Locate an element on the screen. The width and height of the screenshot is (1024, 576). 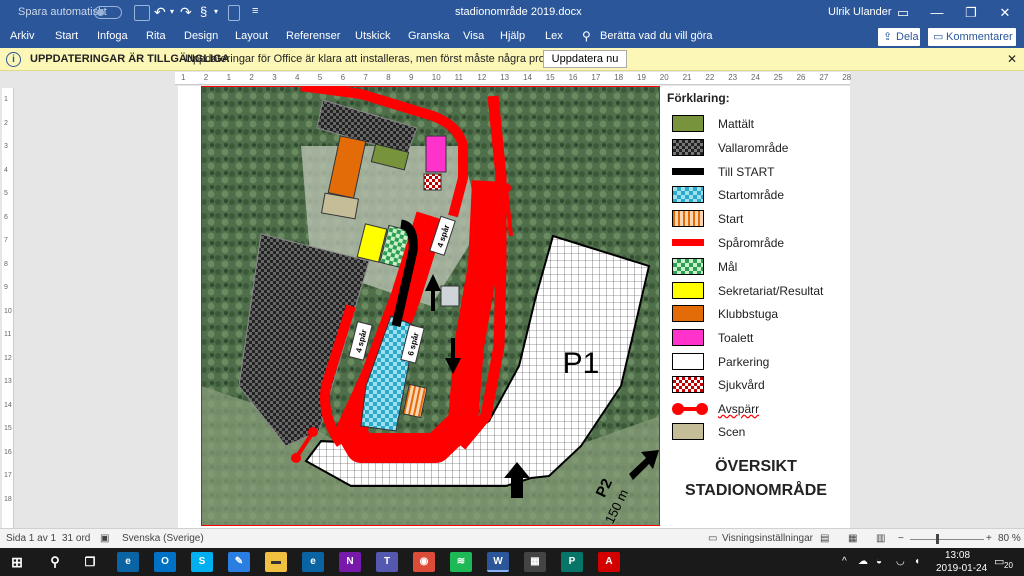
undo-icon: ↶ is located at coordinates (160, 12).